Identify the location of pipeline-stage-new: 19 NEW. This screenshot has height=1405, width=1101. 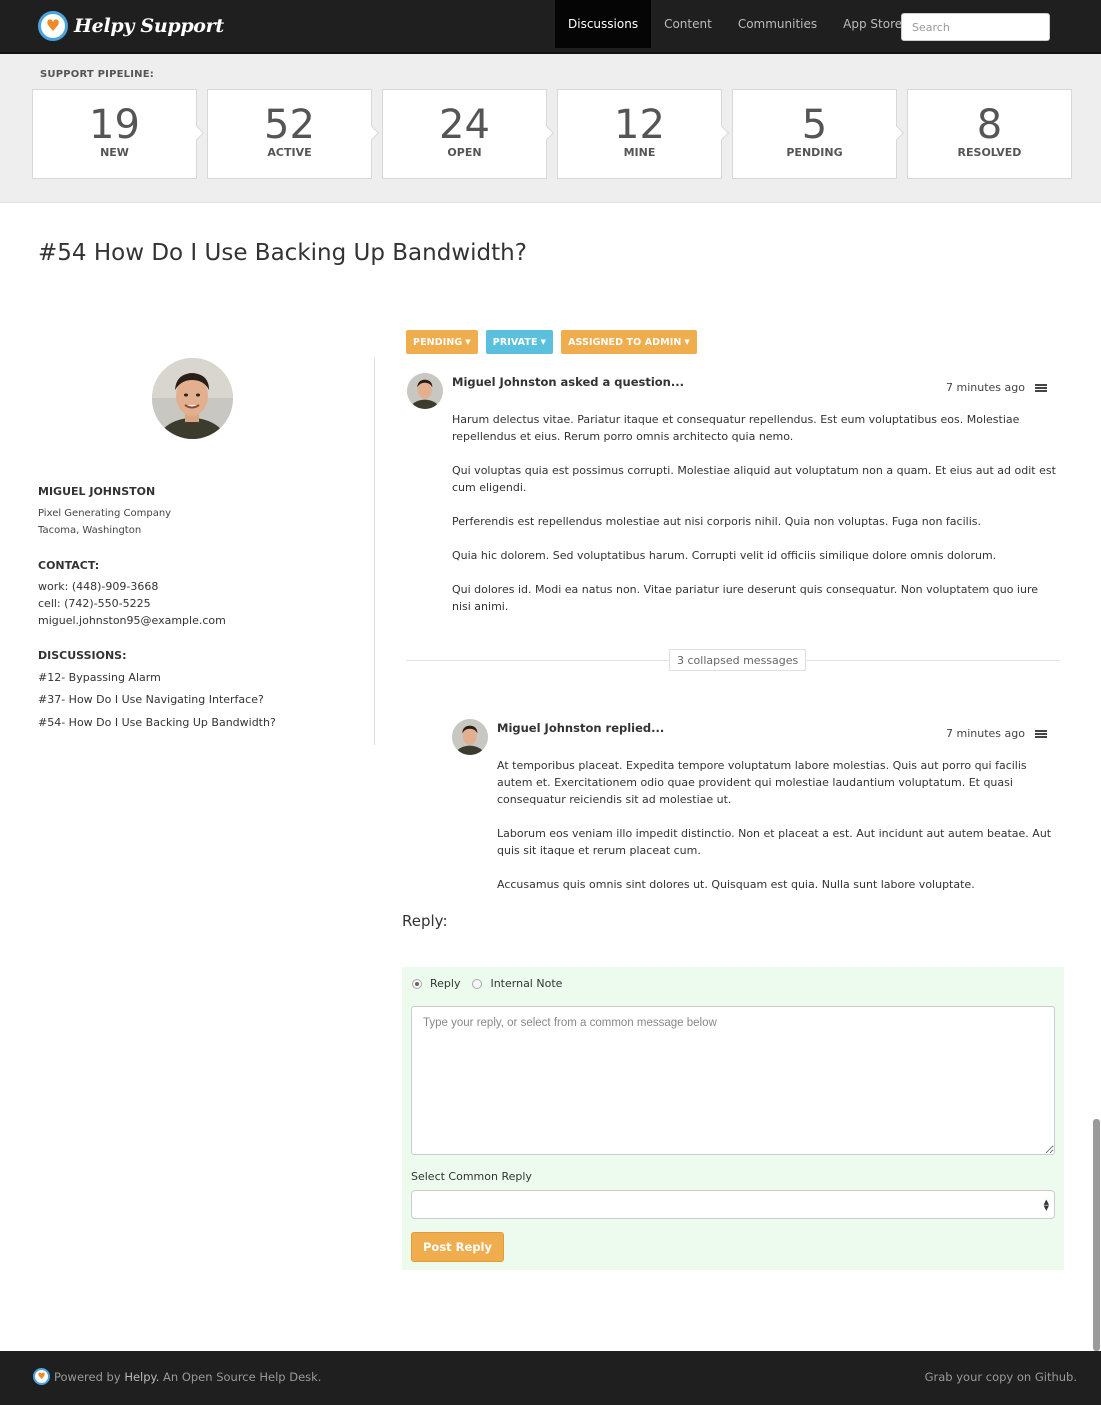
(118, 134).